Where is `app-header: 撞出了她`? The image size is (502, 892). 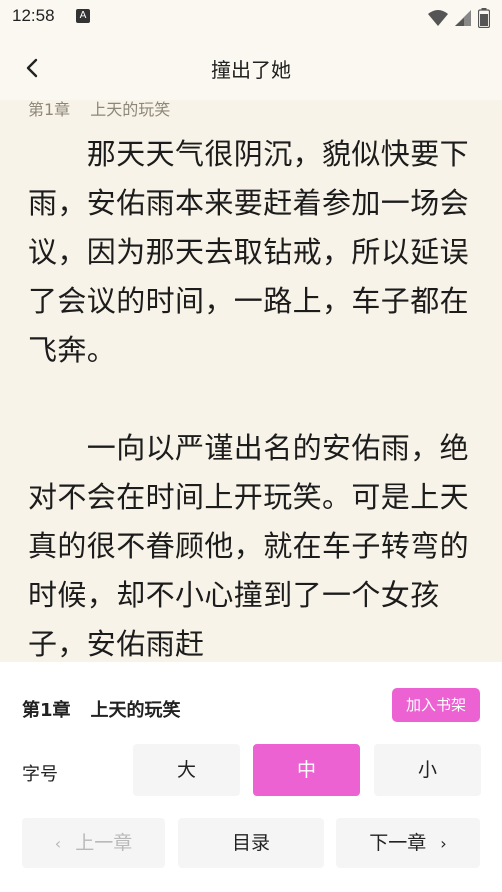
app-header: 撞出了她 is located at coordinates (251, 68).